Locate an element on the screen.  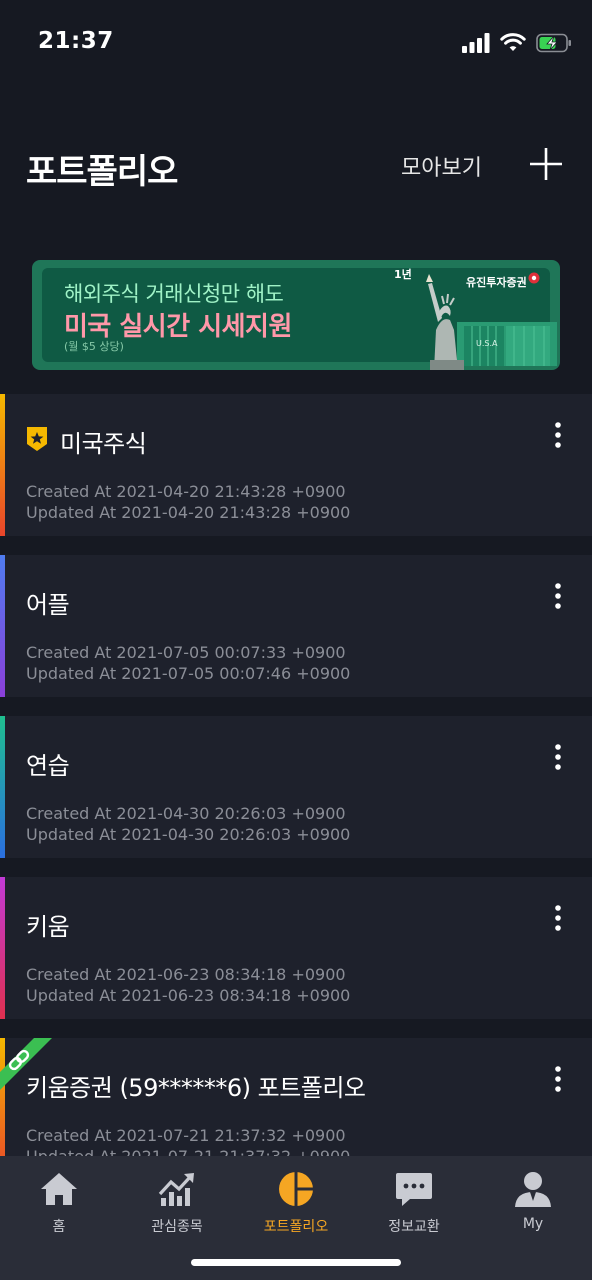
trend-chart-icon is located at coordinates (176, 1189).